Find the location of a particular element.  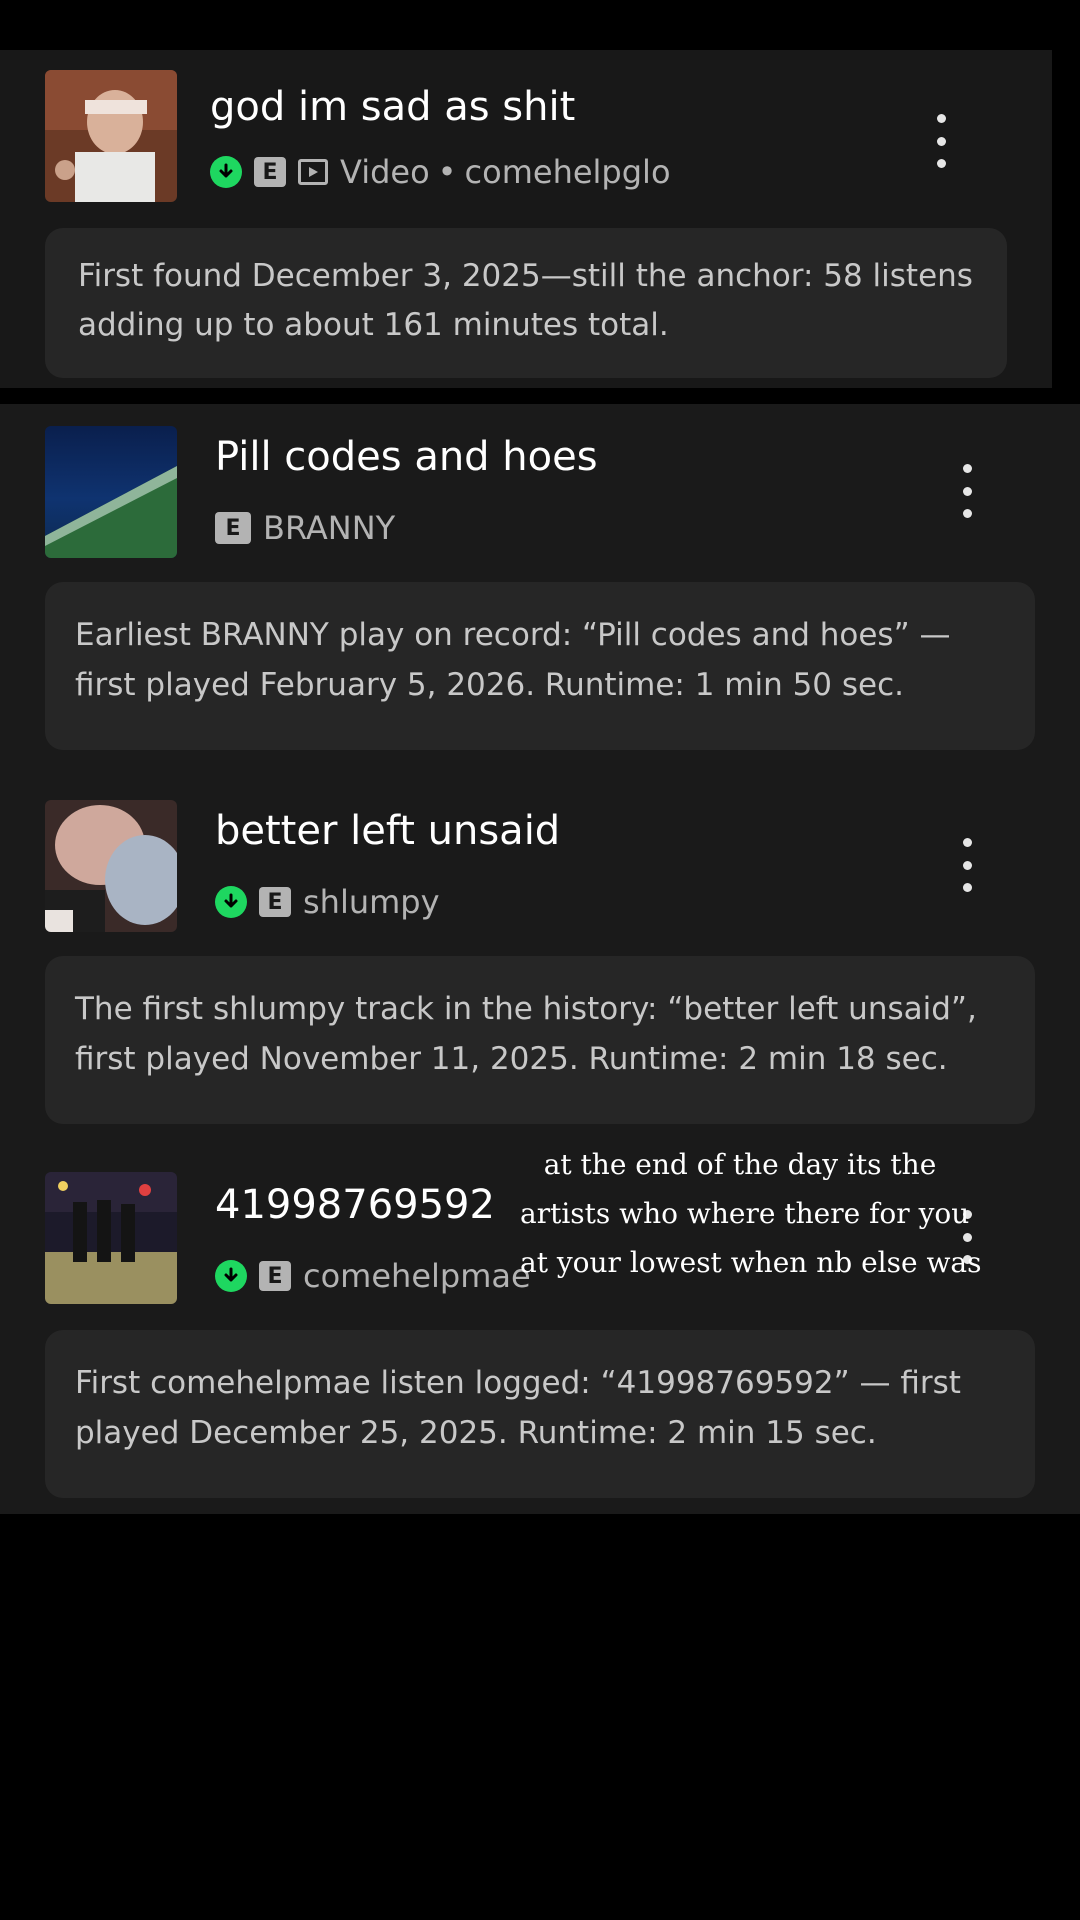

track-artist: BRANNY is located at coordinates (329, 528).